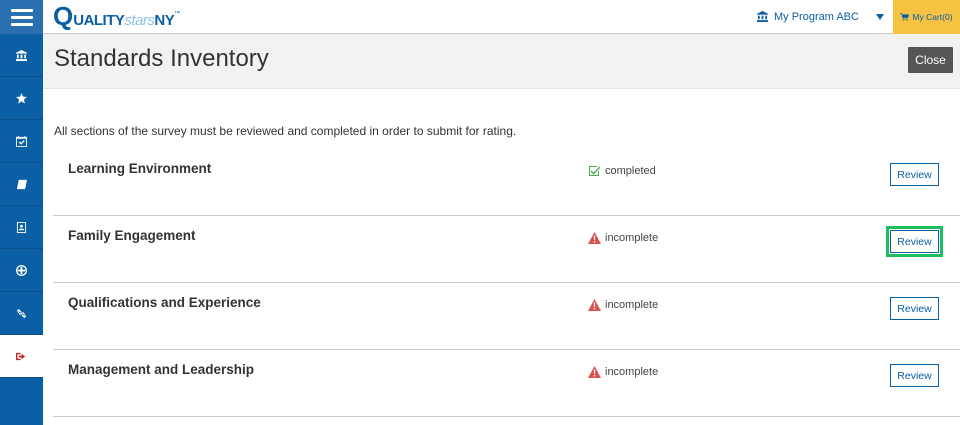  What do you see at coordinates (905, 17) in the screenshot?
I see `shopping-cart-icon` at bounding box center [905, 17].